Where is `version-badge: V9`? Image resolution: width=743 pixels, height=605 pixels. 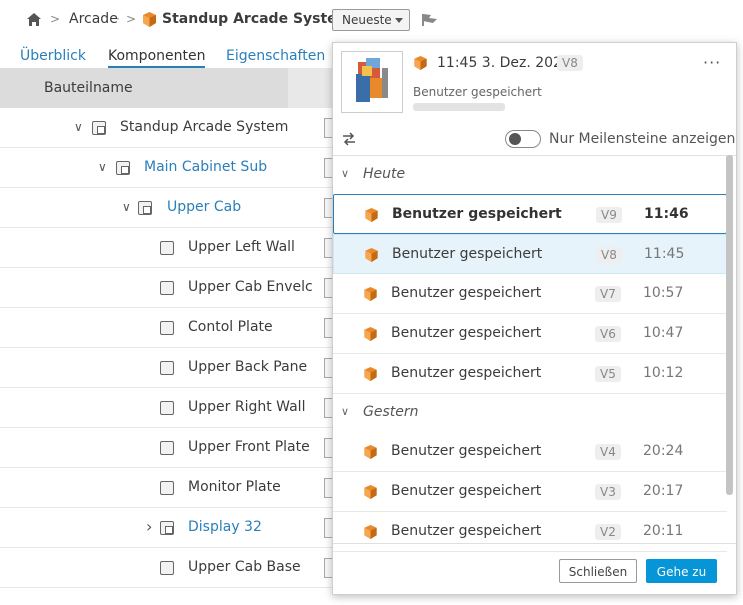 version-badge: V9 is located at coordinates (609, 215).